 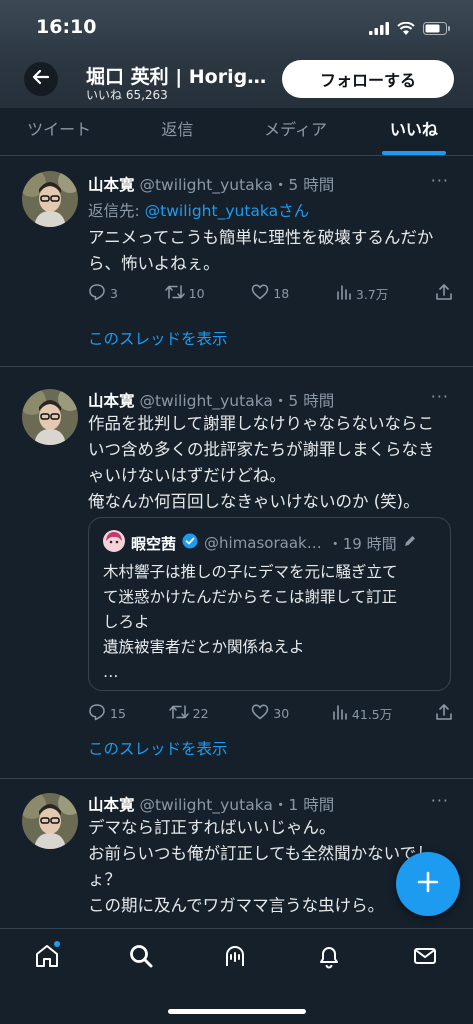 I want to click on views-button: 3.7万, so click(x=362, y=293).